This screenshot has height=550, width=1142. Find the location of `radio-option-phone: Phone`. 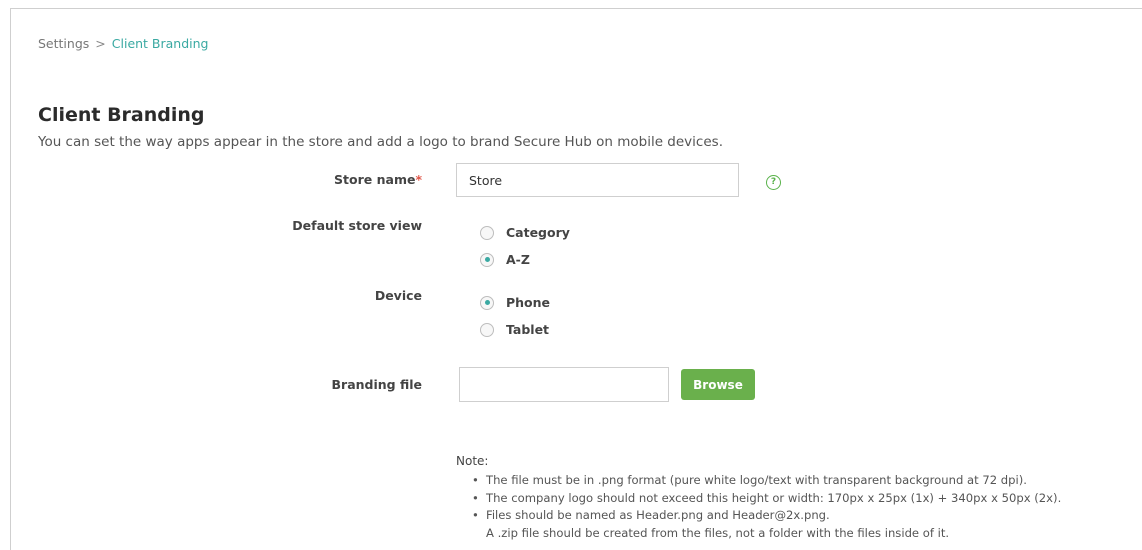

radio-option-phone: Phone is located at coordinates (515, 302).